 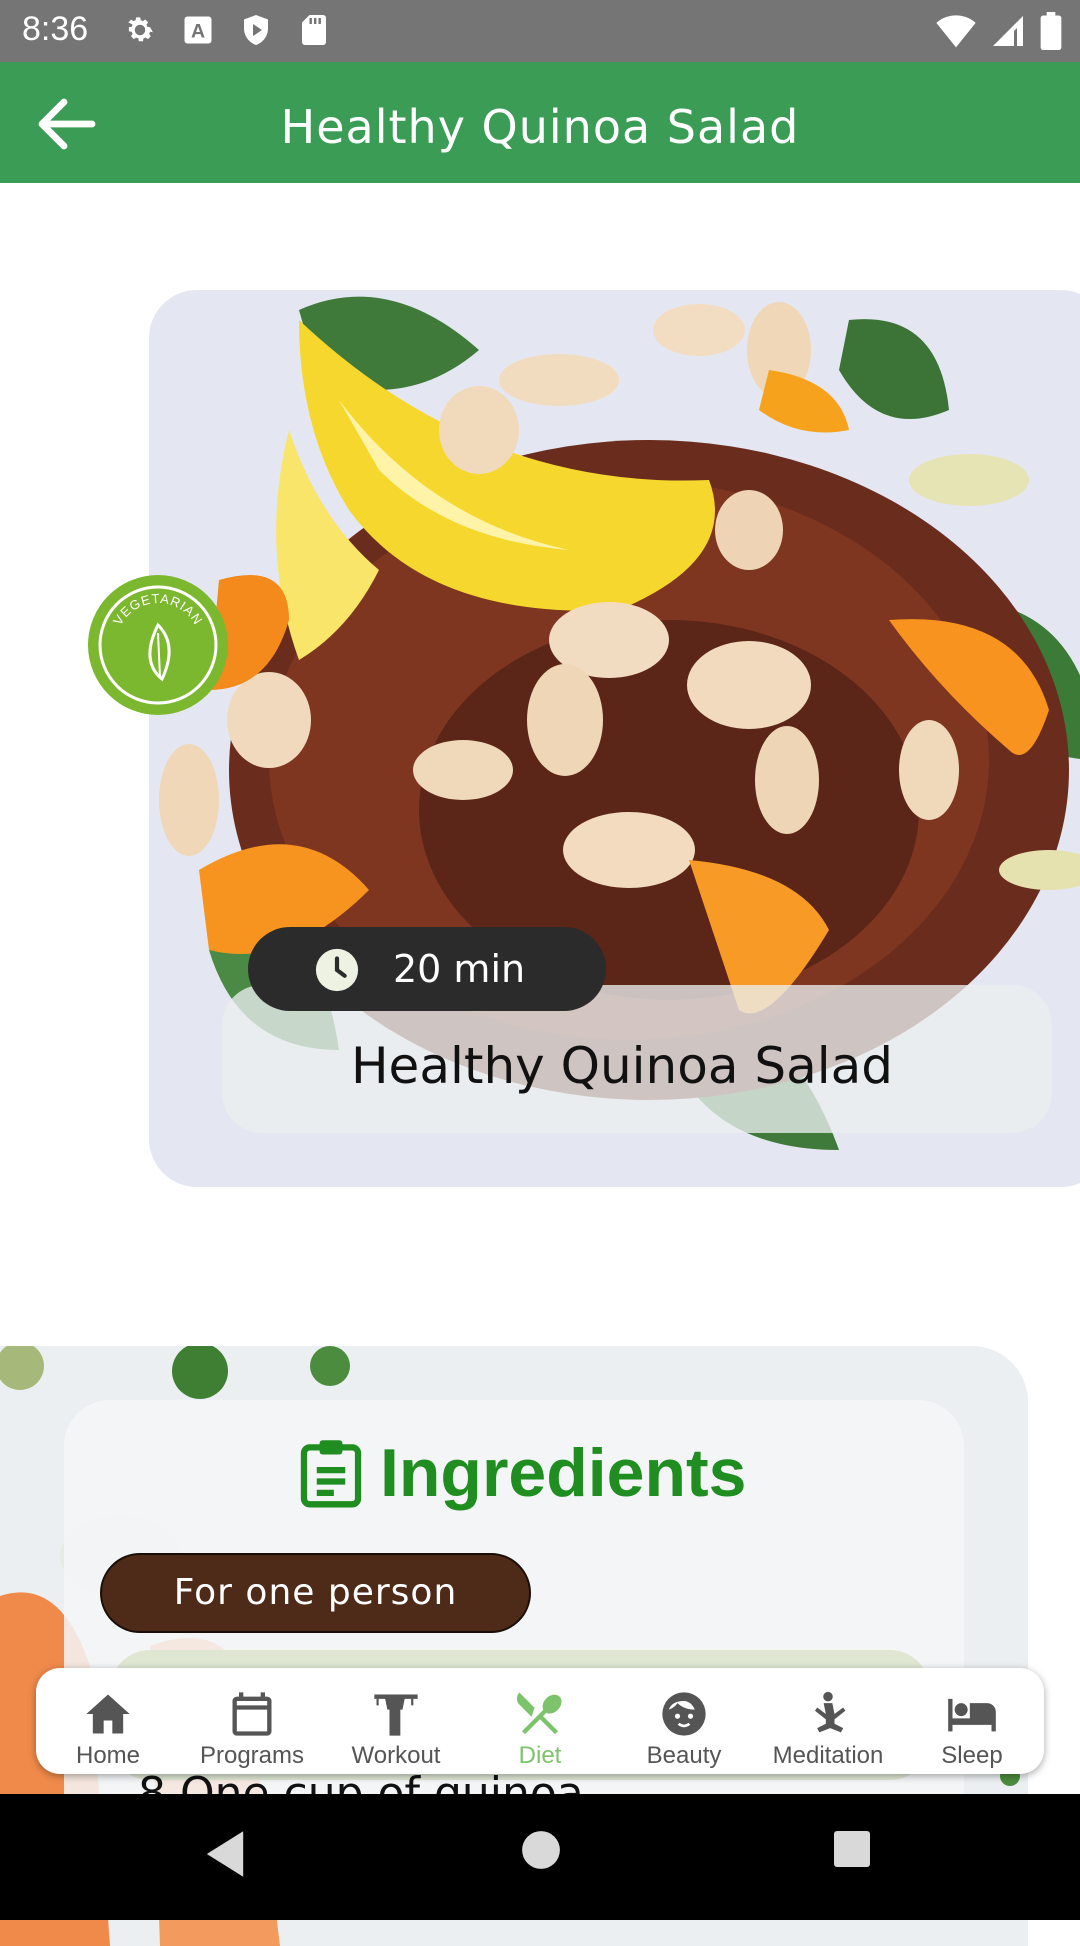 What do you see at coordinates (1008, 31) in the screenshot?
I see `signal-icon` at bounding box center [1008, 31].